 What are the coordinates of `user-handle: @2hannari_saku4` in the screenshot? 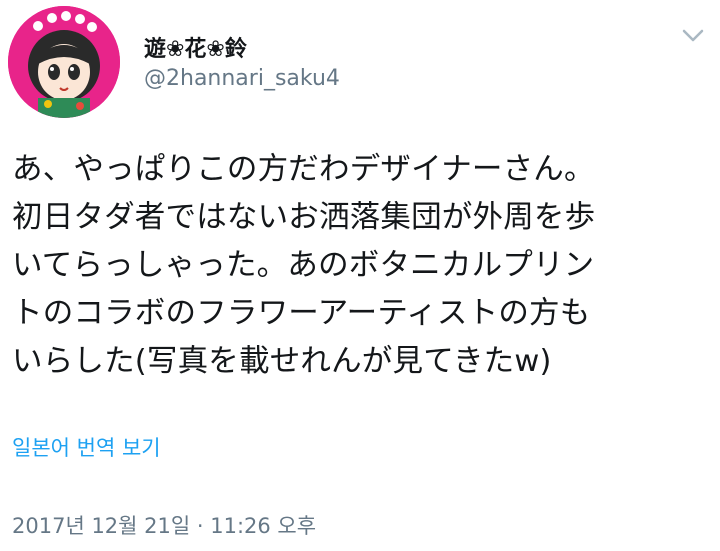 It's located at (242, 78).